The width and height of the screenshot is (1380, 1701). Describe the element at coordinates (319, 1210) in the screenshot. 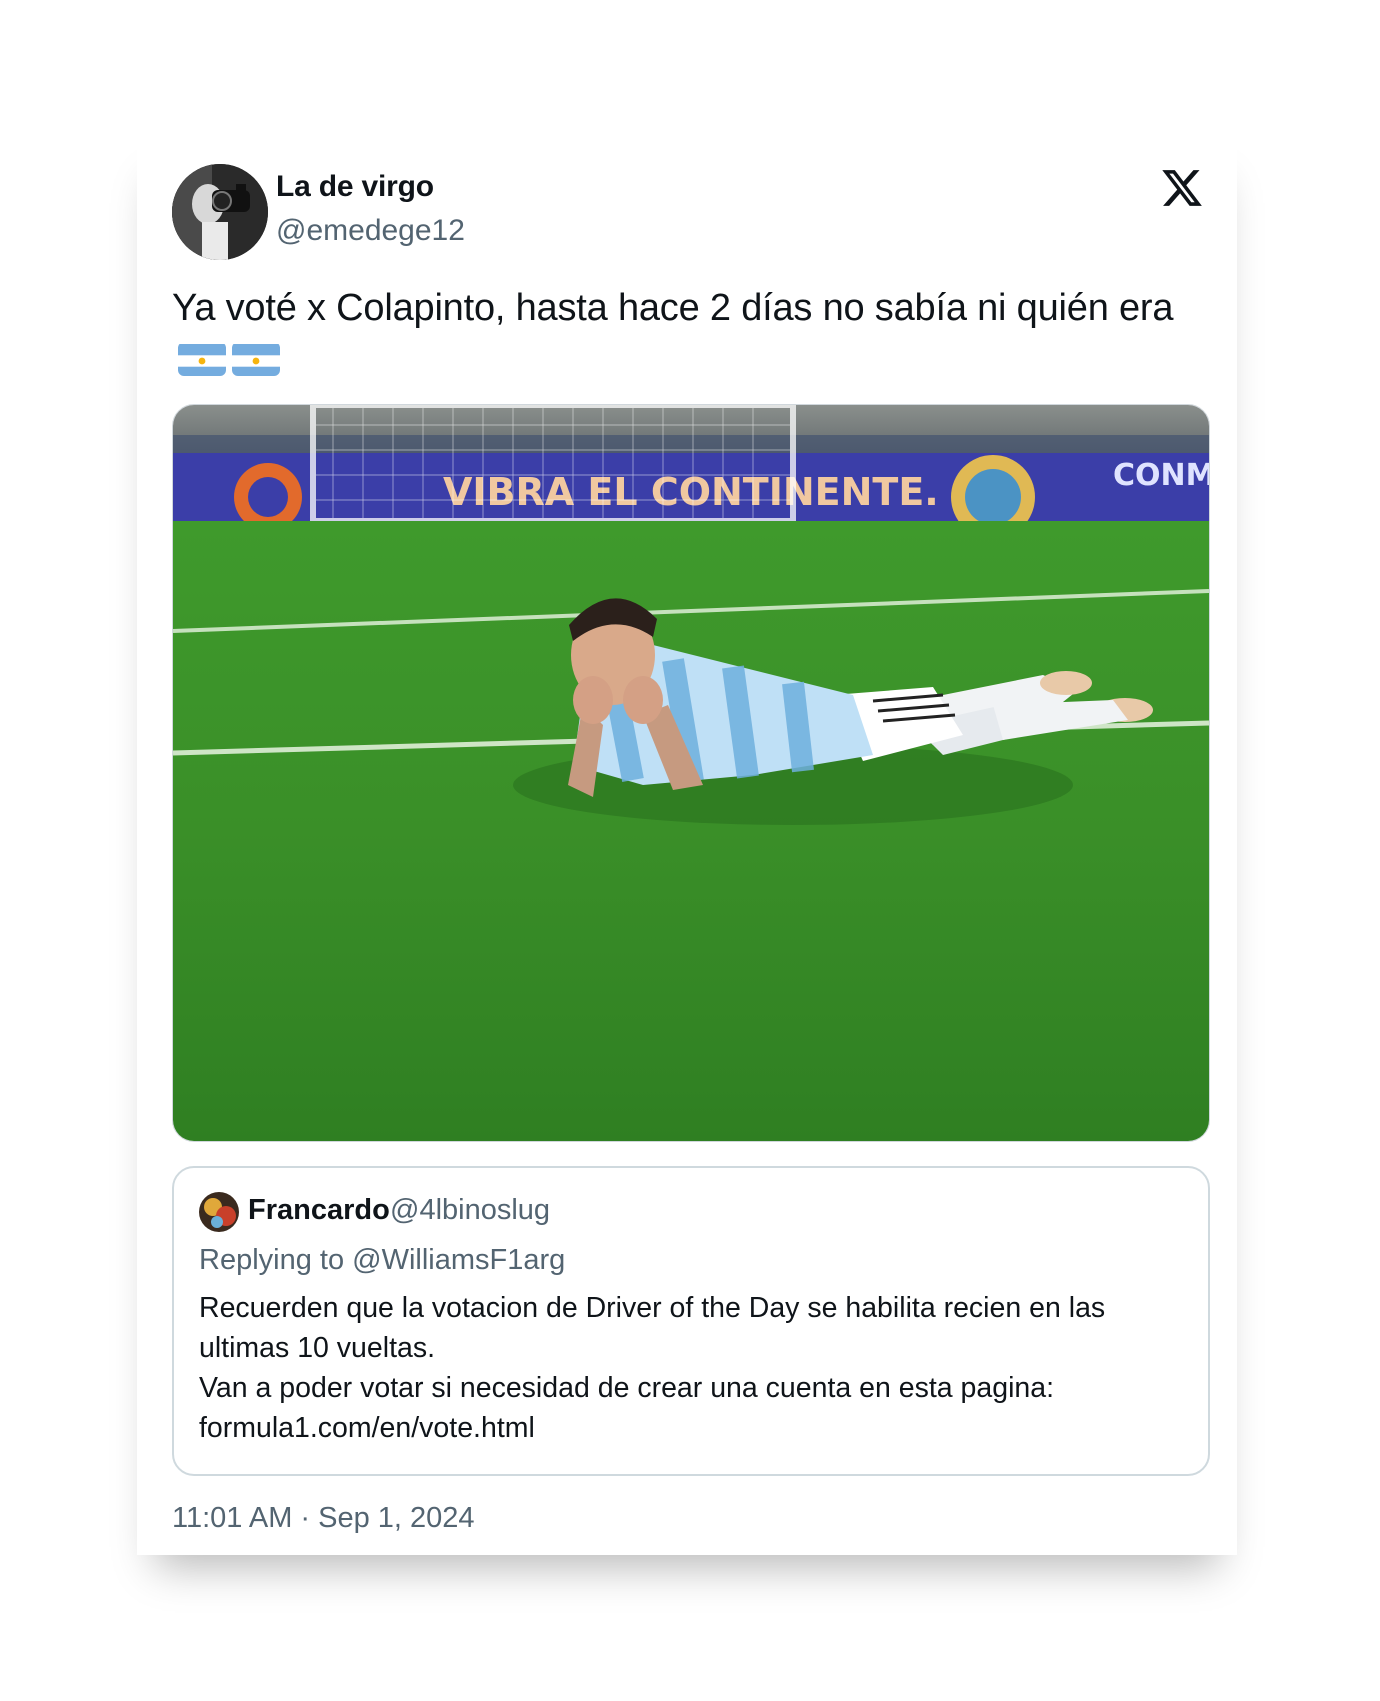

I see `quoted-author-name: Francardo` at that location.